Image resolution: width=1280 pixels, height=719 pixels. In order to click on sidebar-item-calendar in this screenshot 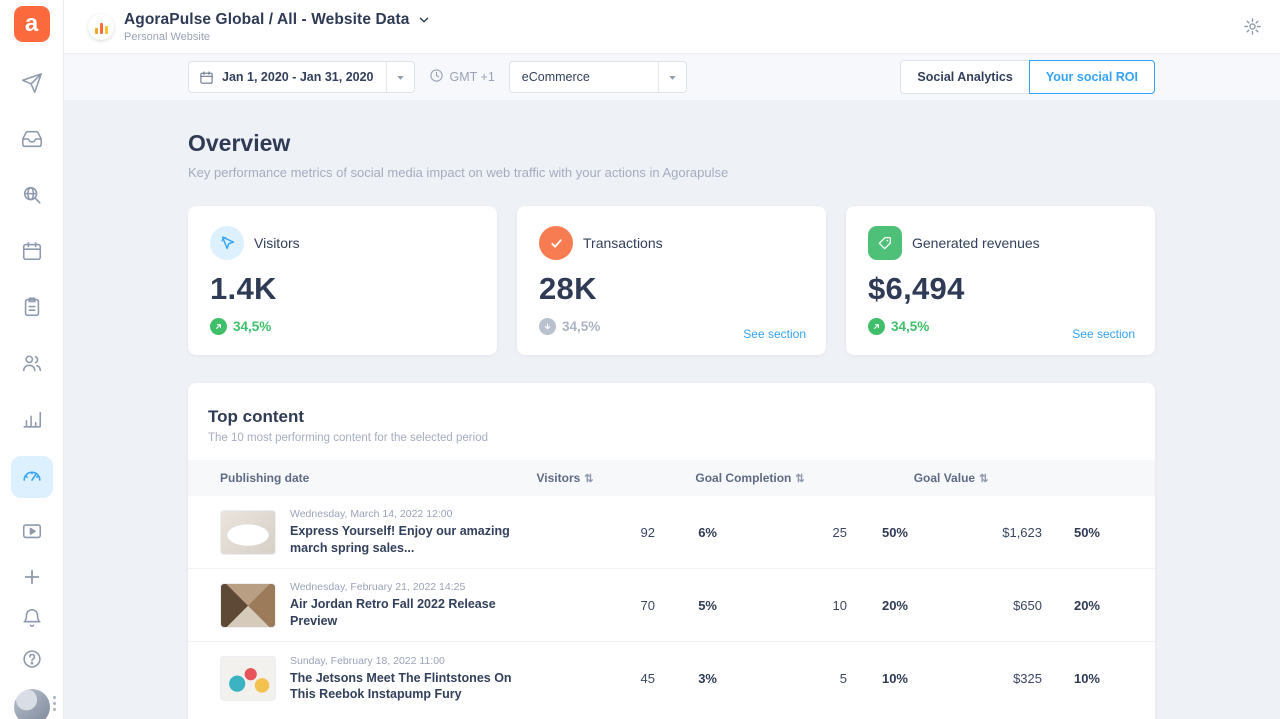, I will do `click(32, 253)`.